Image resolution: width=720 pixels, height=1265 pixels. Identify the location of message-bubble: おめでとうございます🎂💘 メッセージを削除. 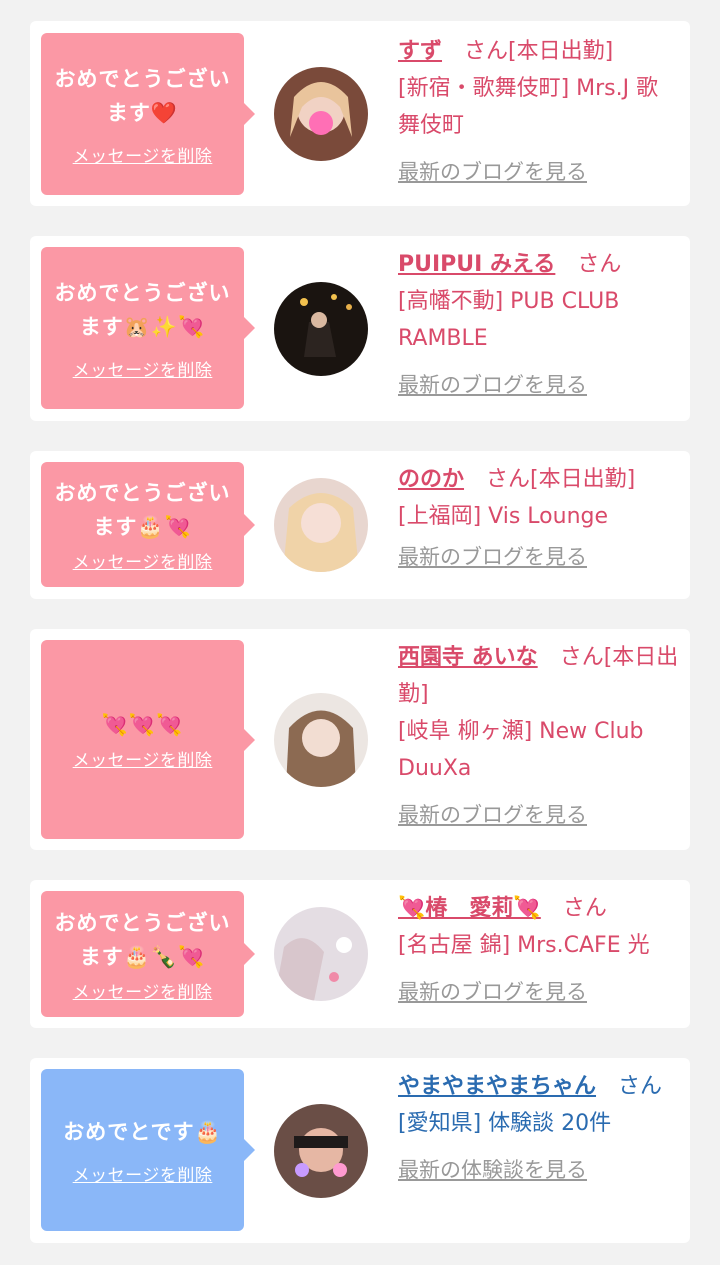
(148, 524).